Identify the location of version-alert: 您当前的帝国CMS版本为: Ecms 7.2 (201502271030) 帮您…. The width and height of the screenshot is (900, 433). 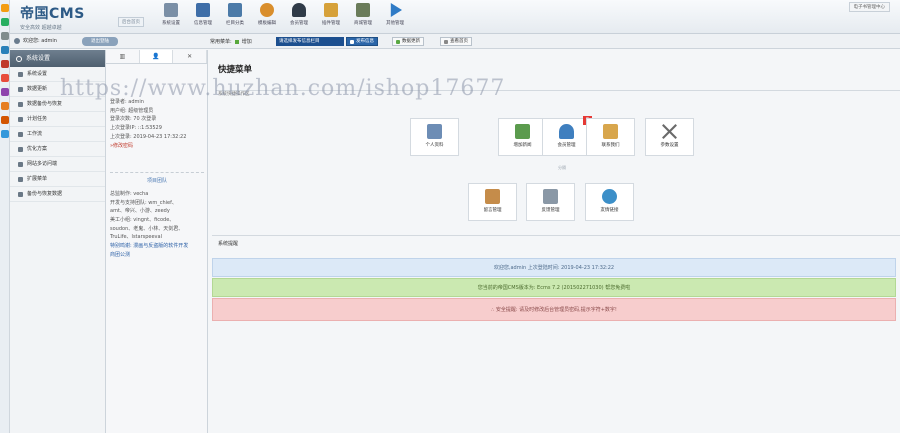
(554, 287).